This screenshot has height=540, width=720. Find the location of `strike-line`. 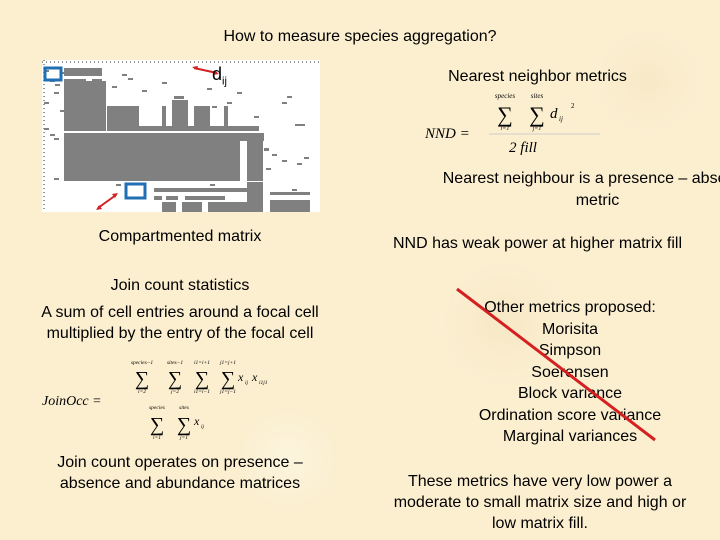

strike-line is located at coordinates (556, 364).